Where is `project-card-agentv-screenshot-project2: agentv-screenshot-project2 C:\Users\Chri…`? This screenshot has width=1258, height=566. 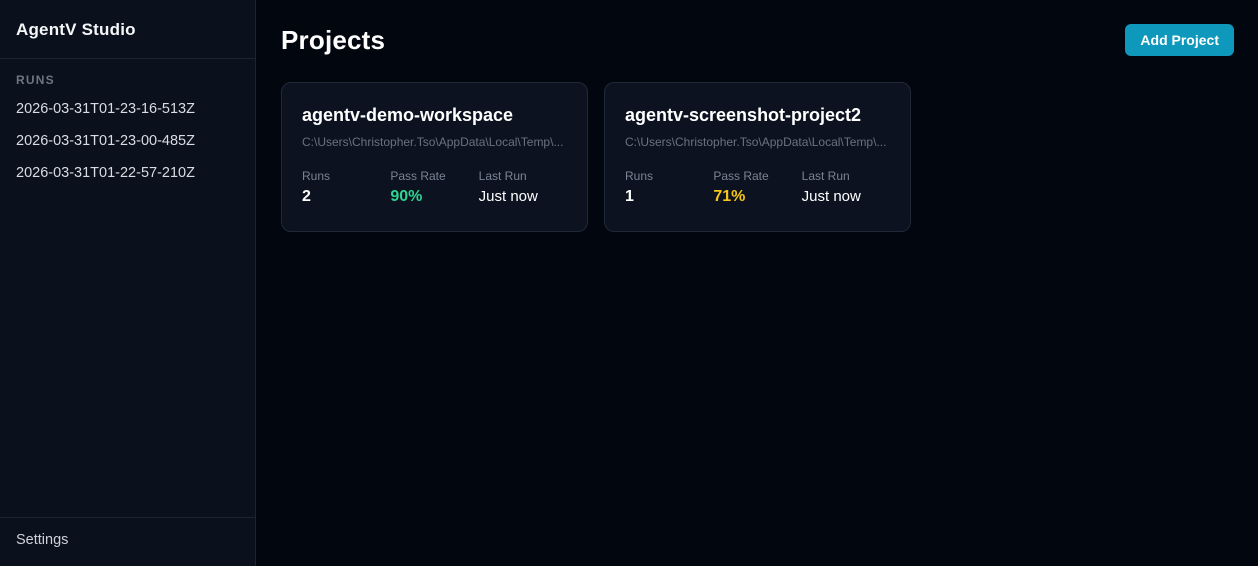 project-card-agentv-screenshot-project2: agentv-screenshot-project2 C:\Users\Chri… is located at coordinates (757, 157).